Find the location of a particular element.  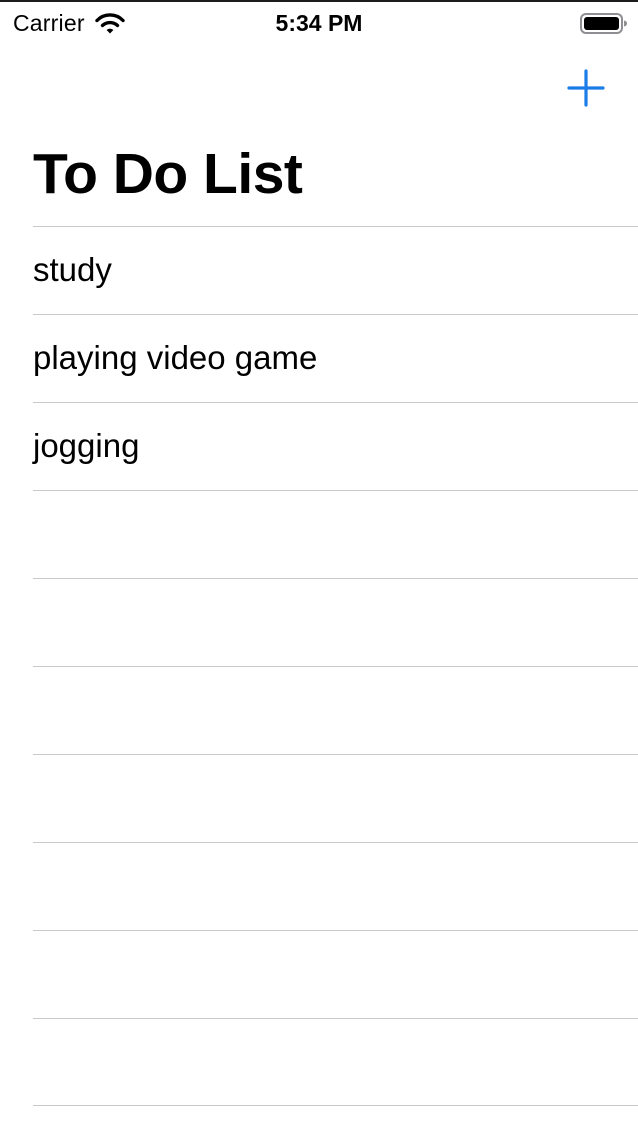

plus-icon is located at coordinates (586, 88).